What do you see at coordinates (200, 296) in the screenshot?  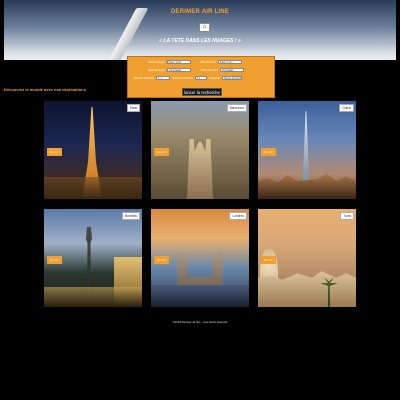 I see `river-image` at bounding box center [200, 296].